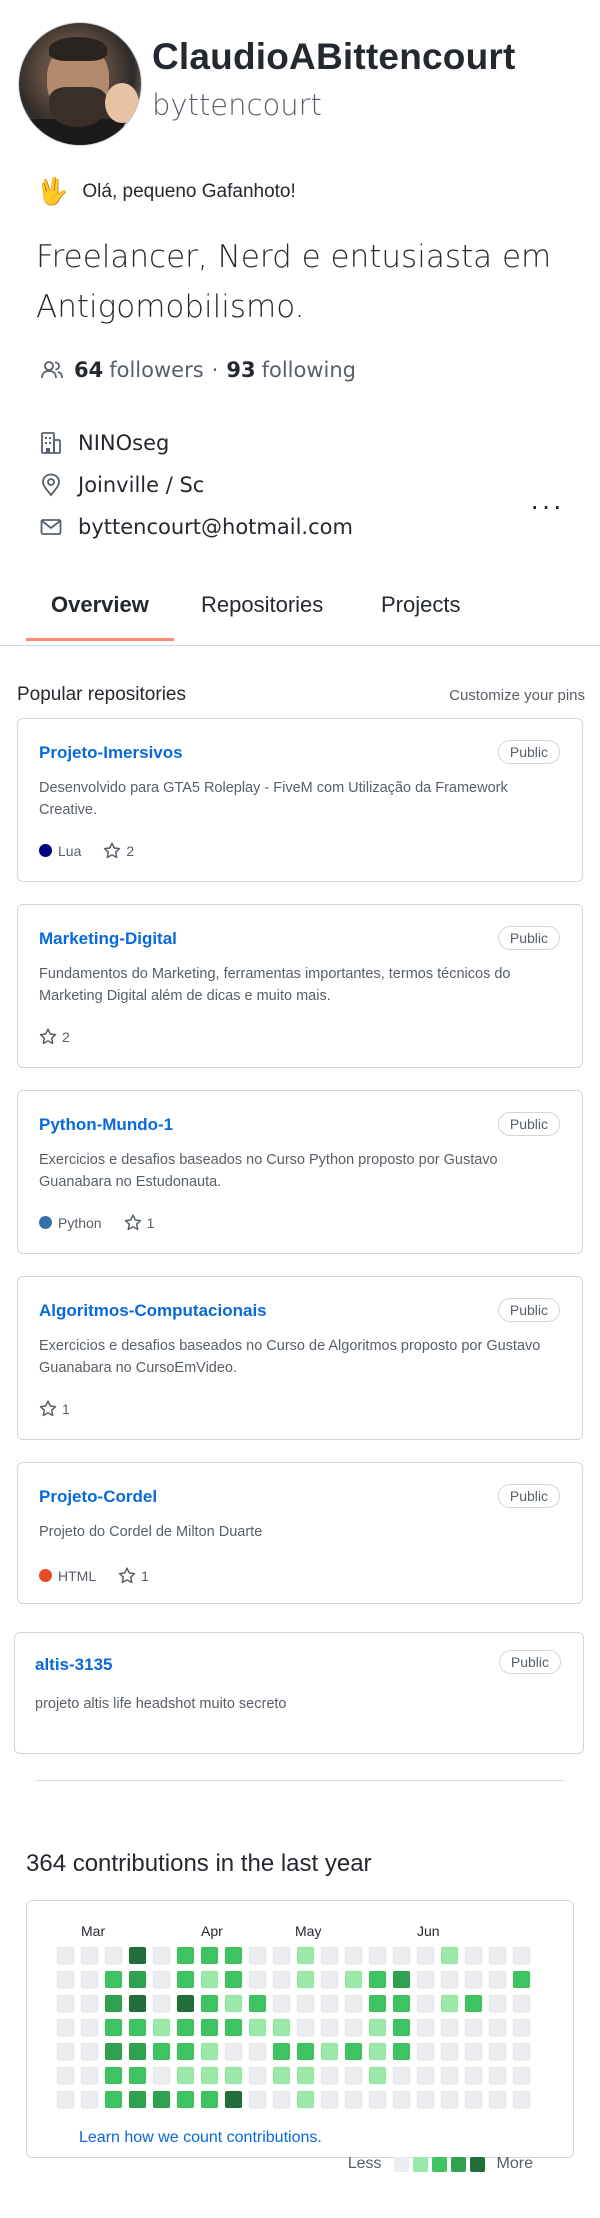  Describe the element at coordinates (106, 1125) in the screenshot. I see `repo-link: Python-Mundo-1` at that location.